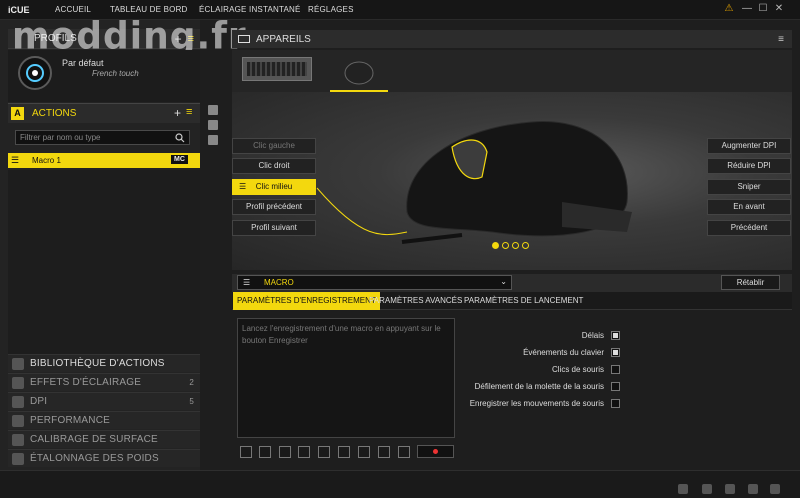 Image resolution: width=800 pixels, height=498 pixels. What do you see at coordinates (104, 113) in the screenshot?
I see `actions-header: A ACTIONS + ≡` at bounding box center [104, 113].